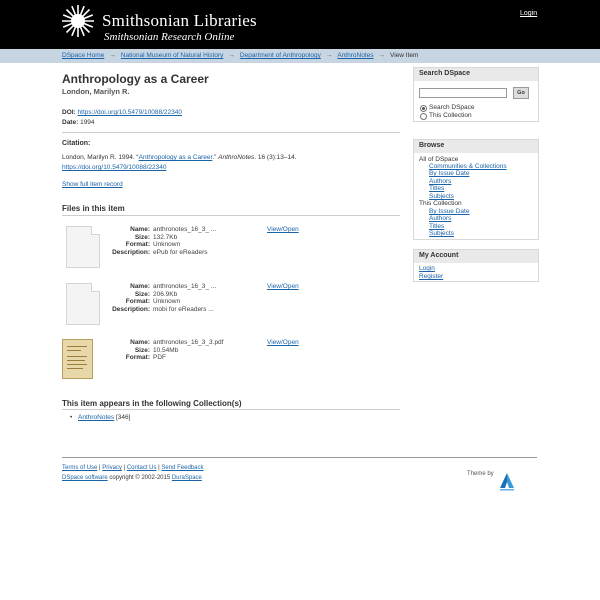  Describe the element at coordinates (180, 252) in the screenshot. I see `file-description: ePub for eReaders` at that location.